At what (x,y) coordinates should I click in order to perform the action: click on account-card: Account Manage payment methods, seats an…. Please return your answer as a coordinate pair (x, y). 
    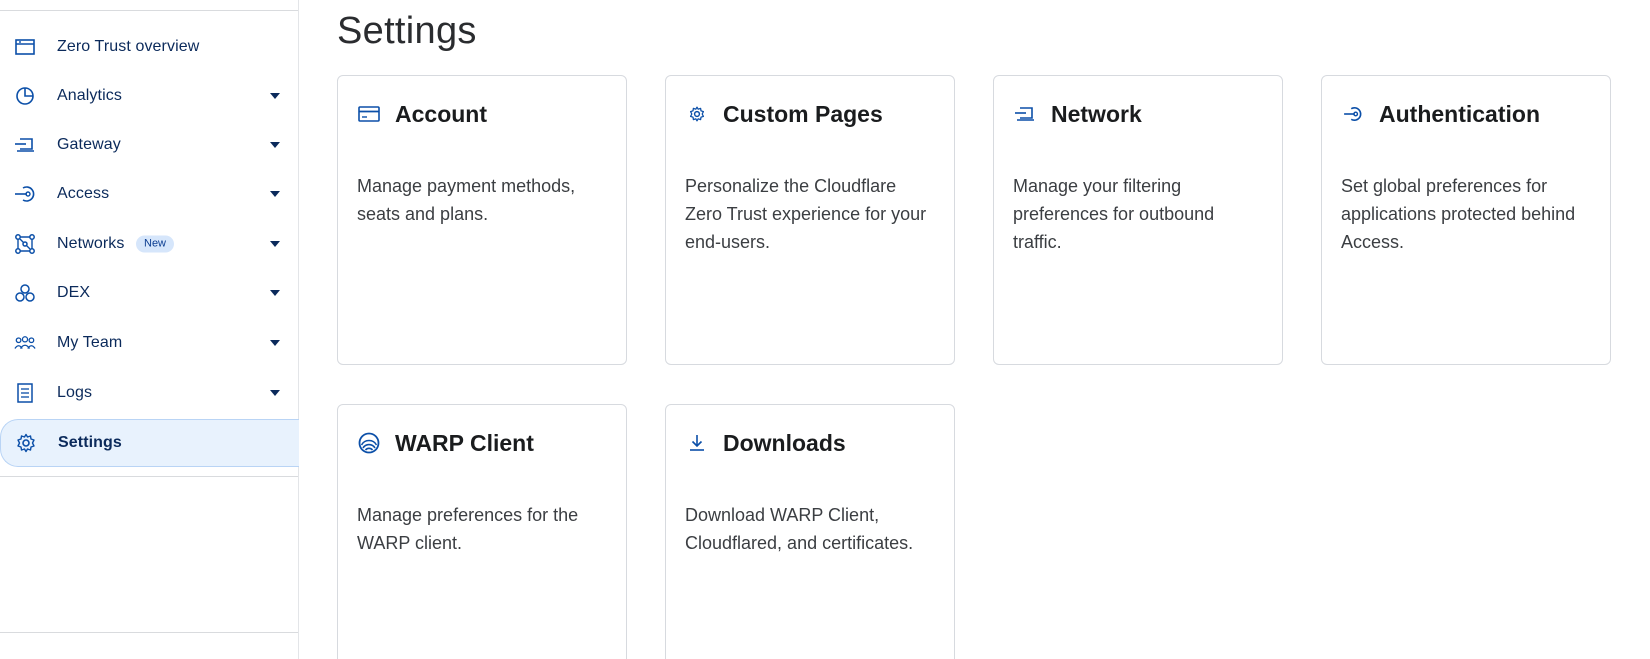
    Looking at the image, I should click on (482, 220).